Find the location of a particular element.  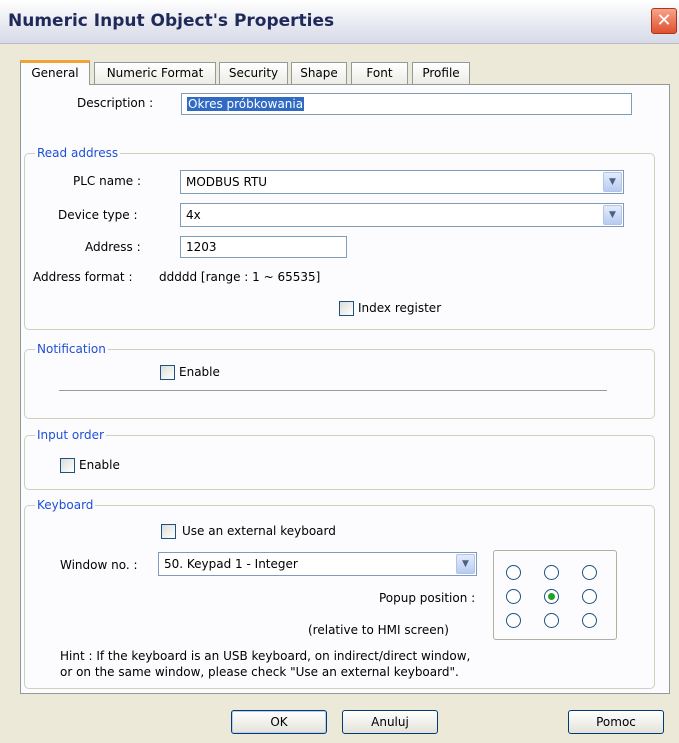

dialog-title: Numeric Input Object's Properties is located at coordinates (171, 21).